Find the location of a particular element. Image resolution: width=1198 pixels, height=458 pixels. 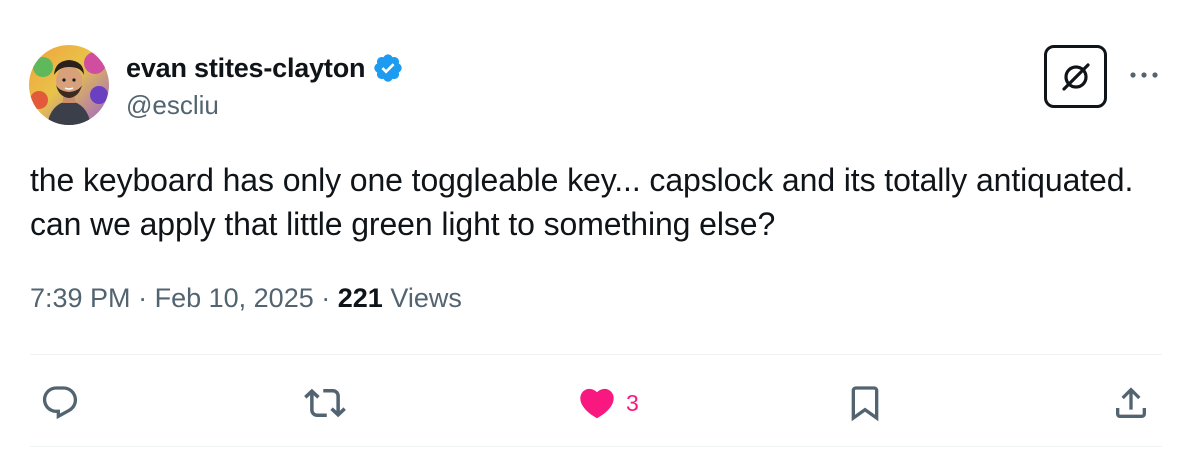

reply-button is located at coordinates (60, 403).